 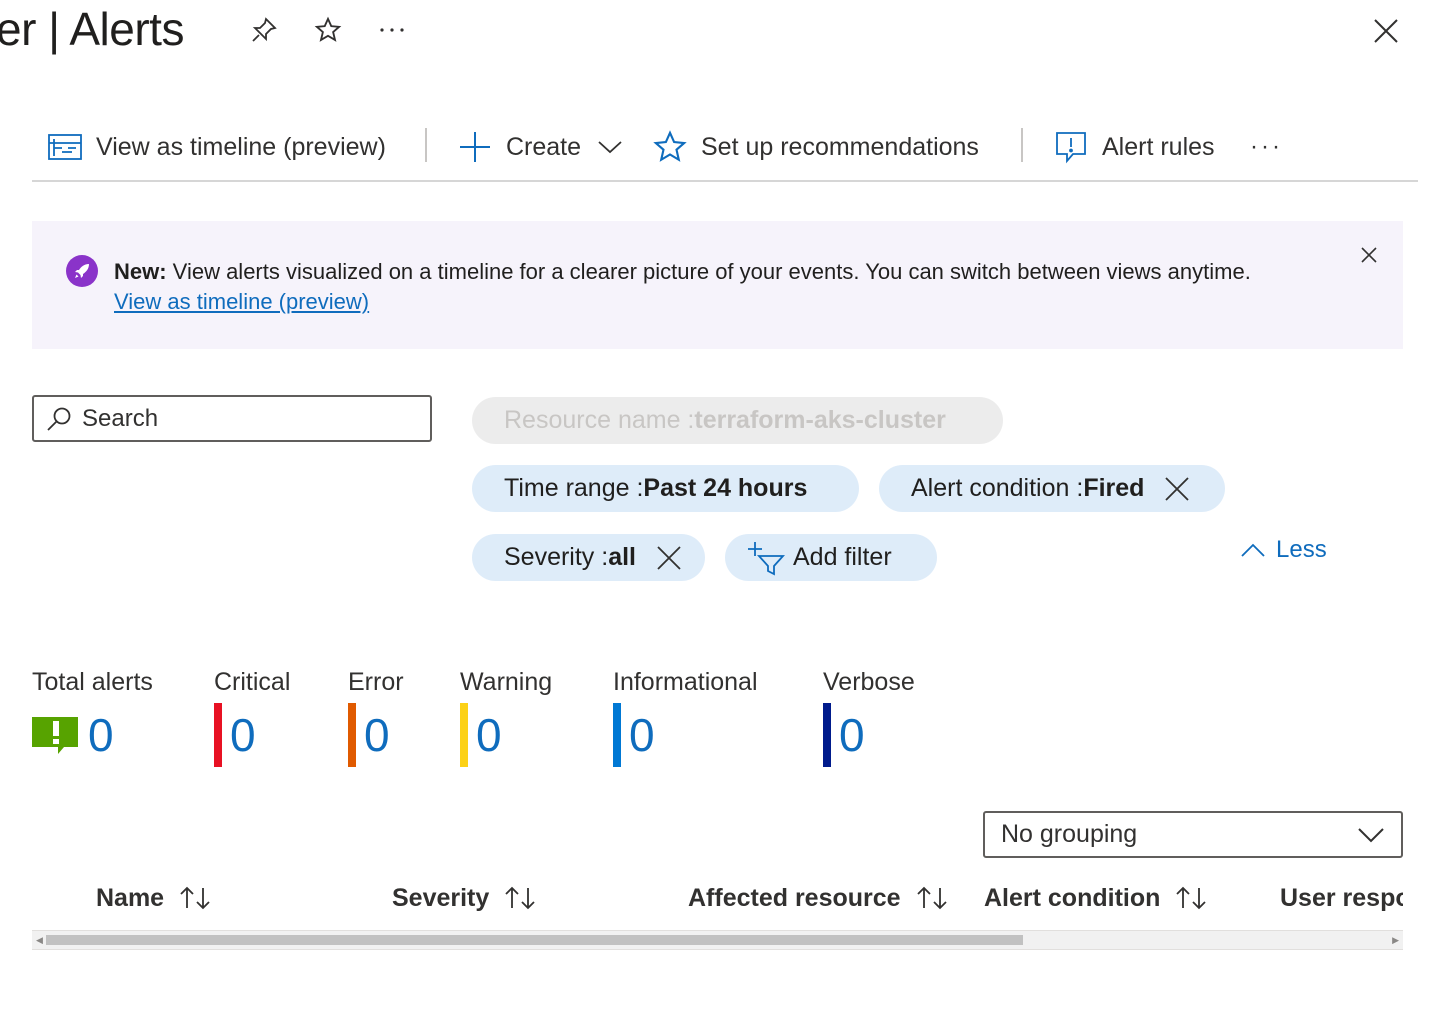 I want to click on view-as-timeline-label: View as timeline (preview), so click(x=241, y=146).